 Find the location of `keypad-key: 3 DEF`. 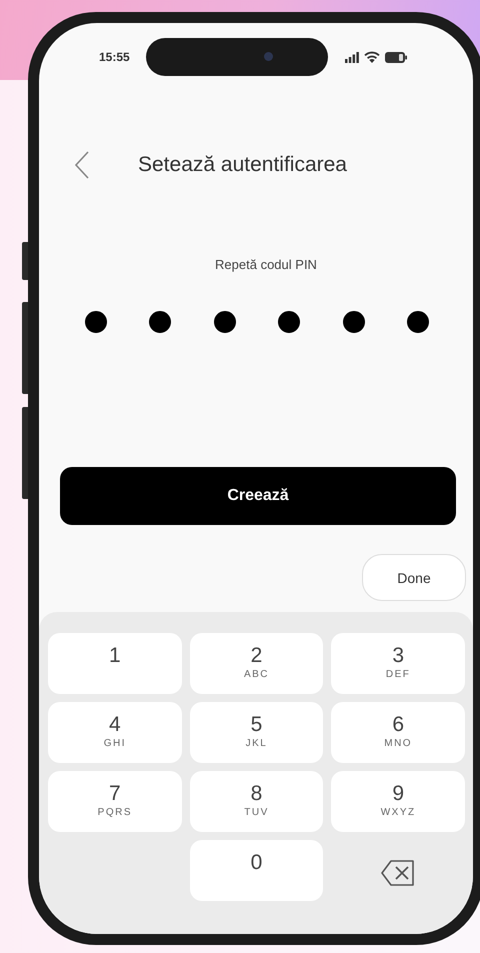

keypad-key: 3 DEF is located at coordinates (398, 663).